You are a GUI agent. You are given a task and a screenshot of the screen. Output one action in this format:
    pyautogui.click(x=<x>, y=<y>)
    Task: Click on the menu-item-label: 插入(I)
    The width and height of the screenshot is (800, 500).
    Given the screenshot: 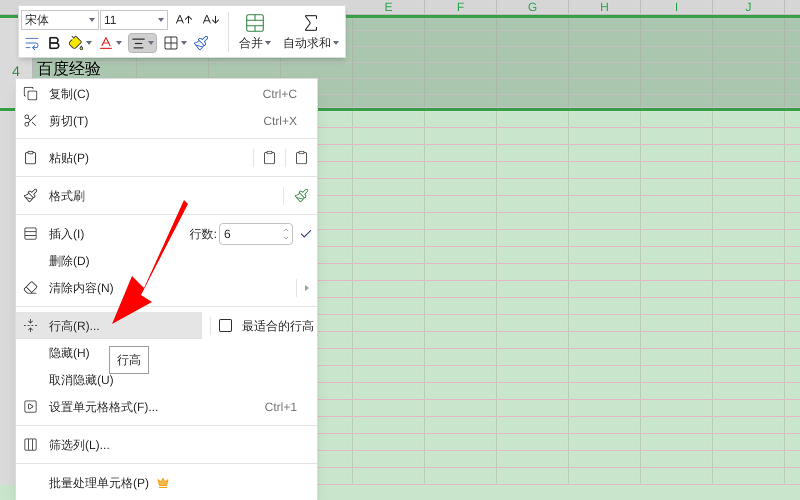 What is the action you would take?
    pyautogui.click(x=66, y=234)
    